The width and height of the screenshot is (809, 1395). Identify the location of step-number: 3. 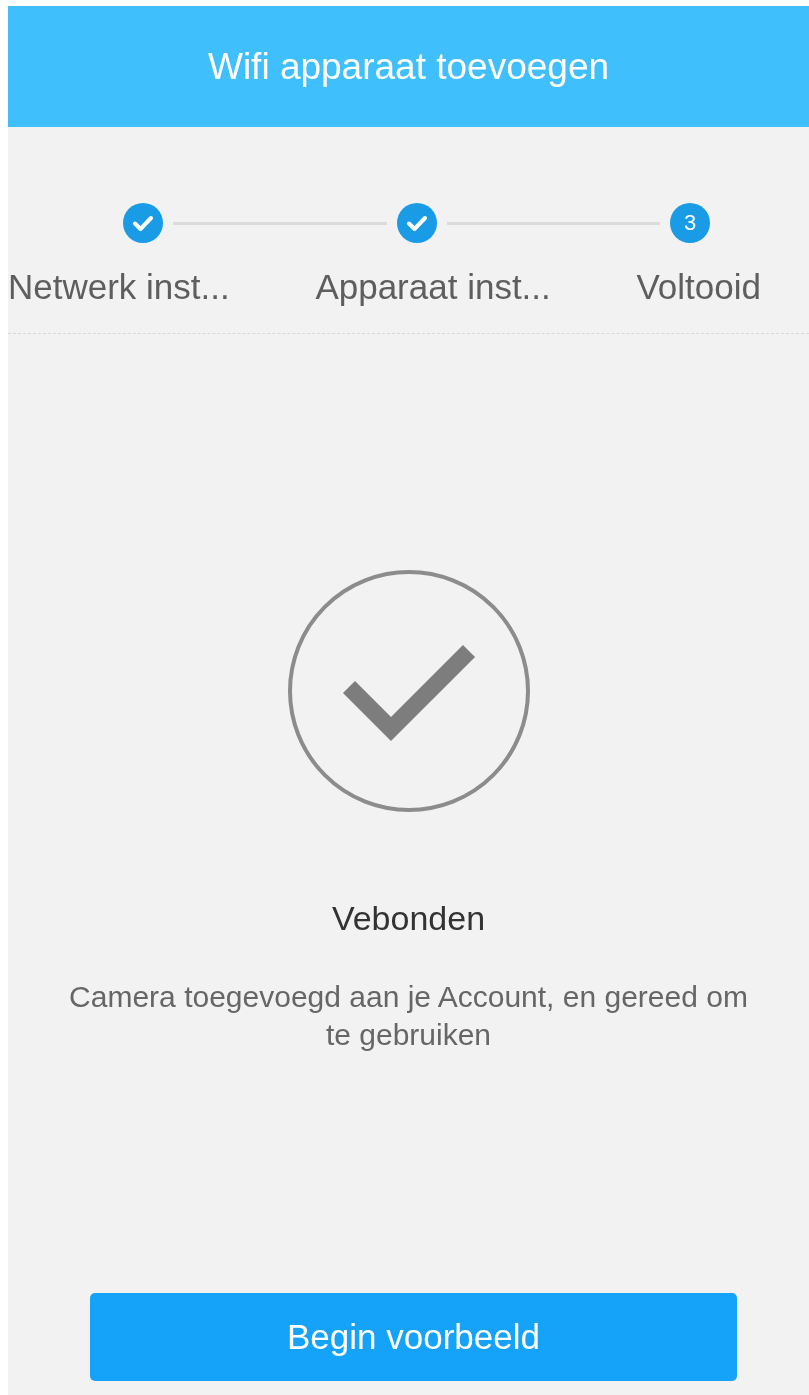
(690, 223).